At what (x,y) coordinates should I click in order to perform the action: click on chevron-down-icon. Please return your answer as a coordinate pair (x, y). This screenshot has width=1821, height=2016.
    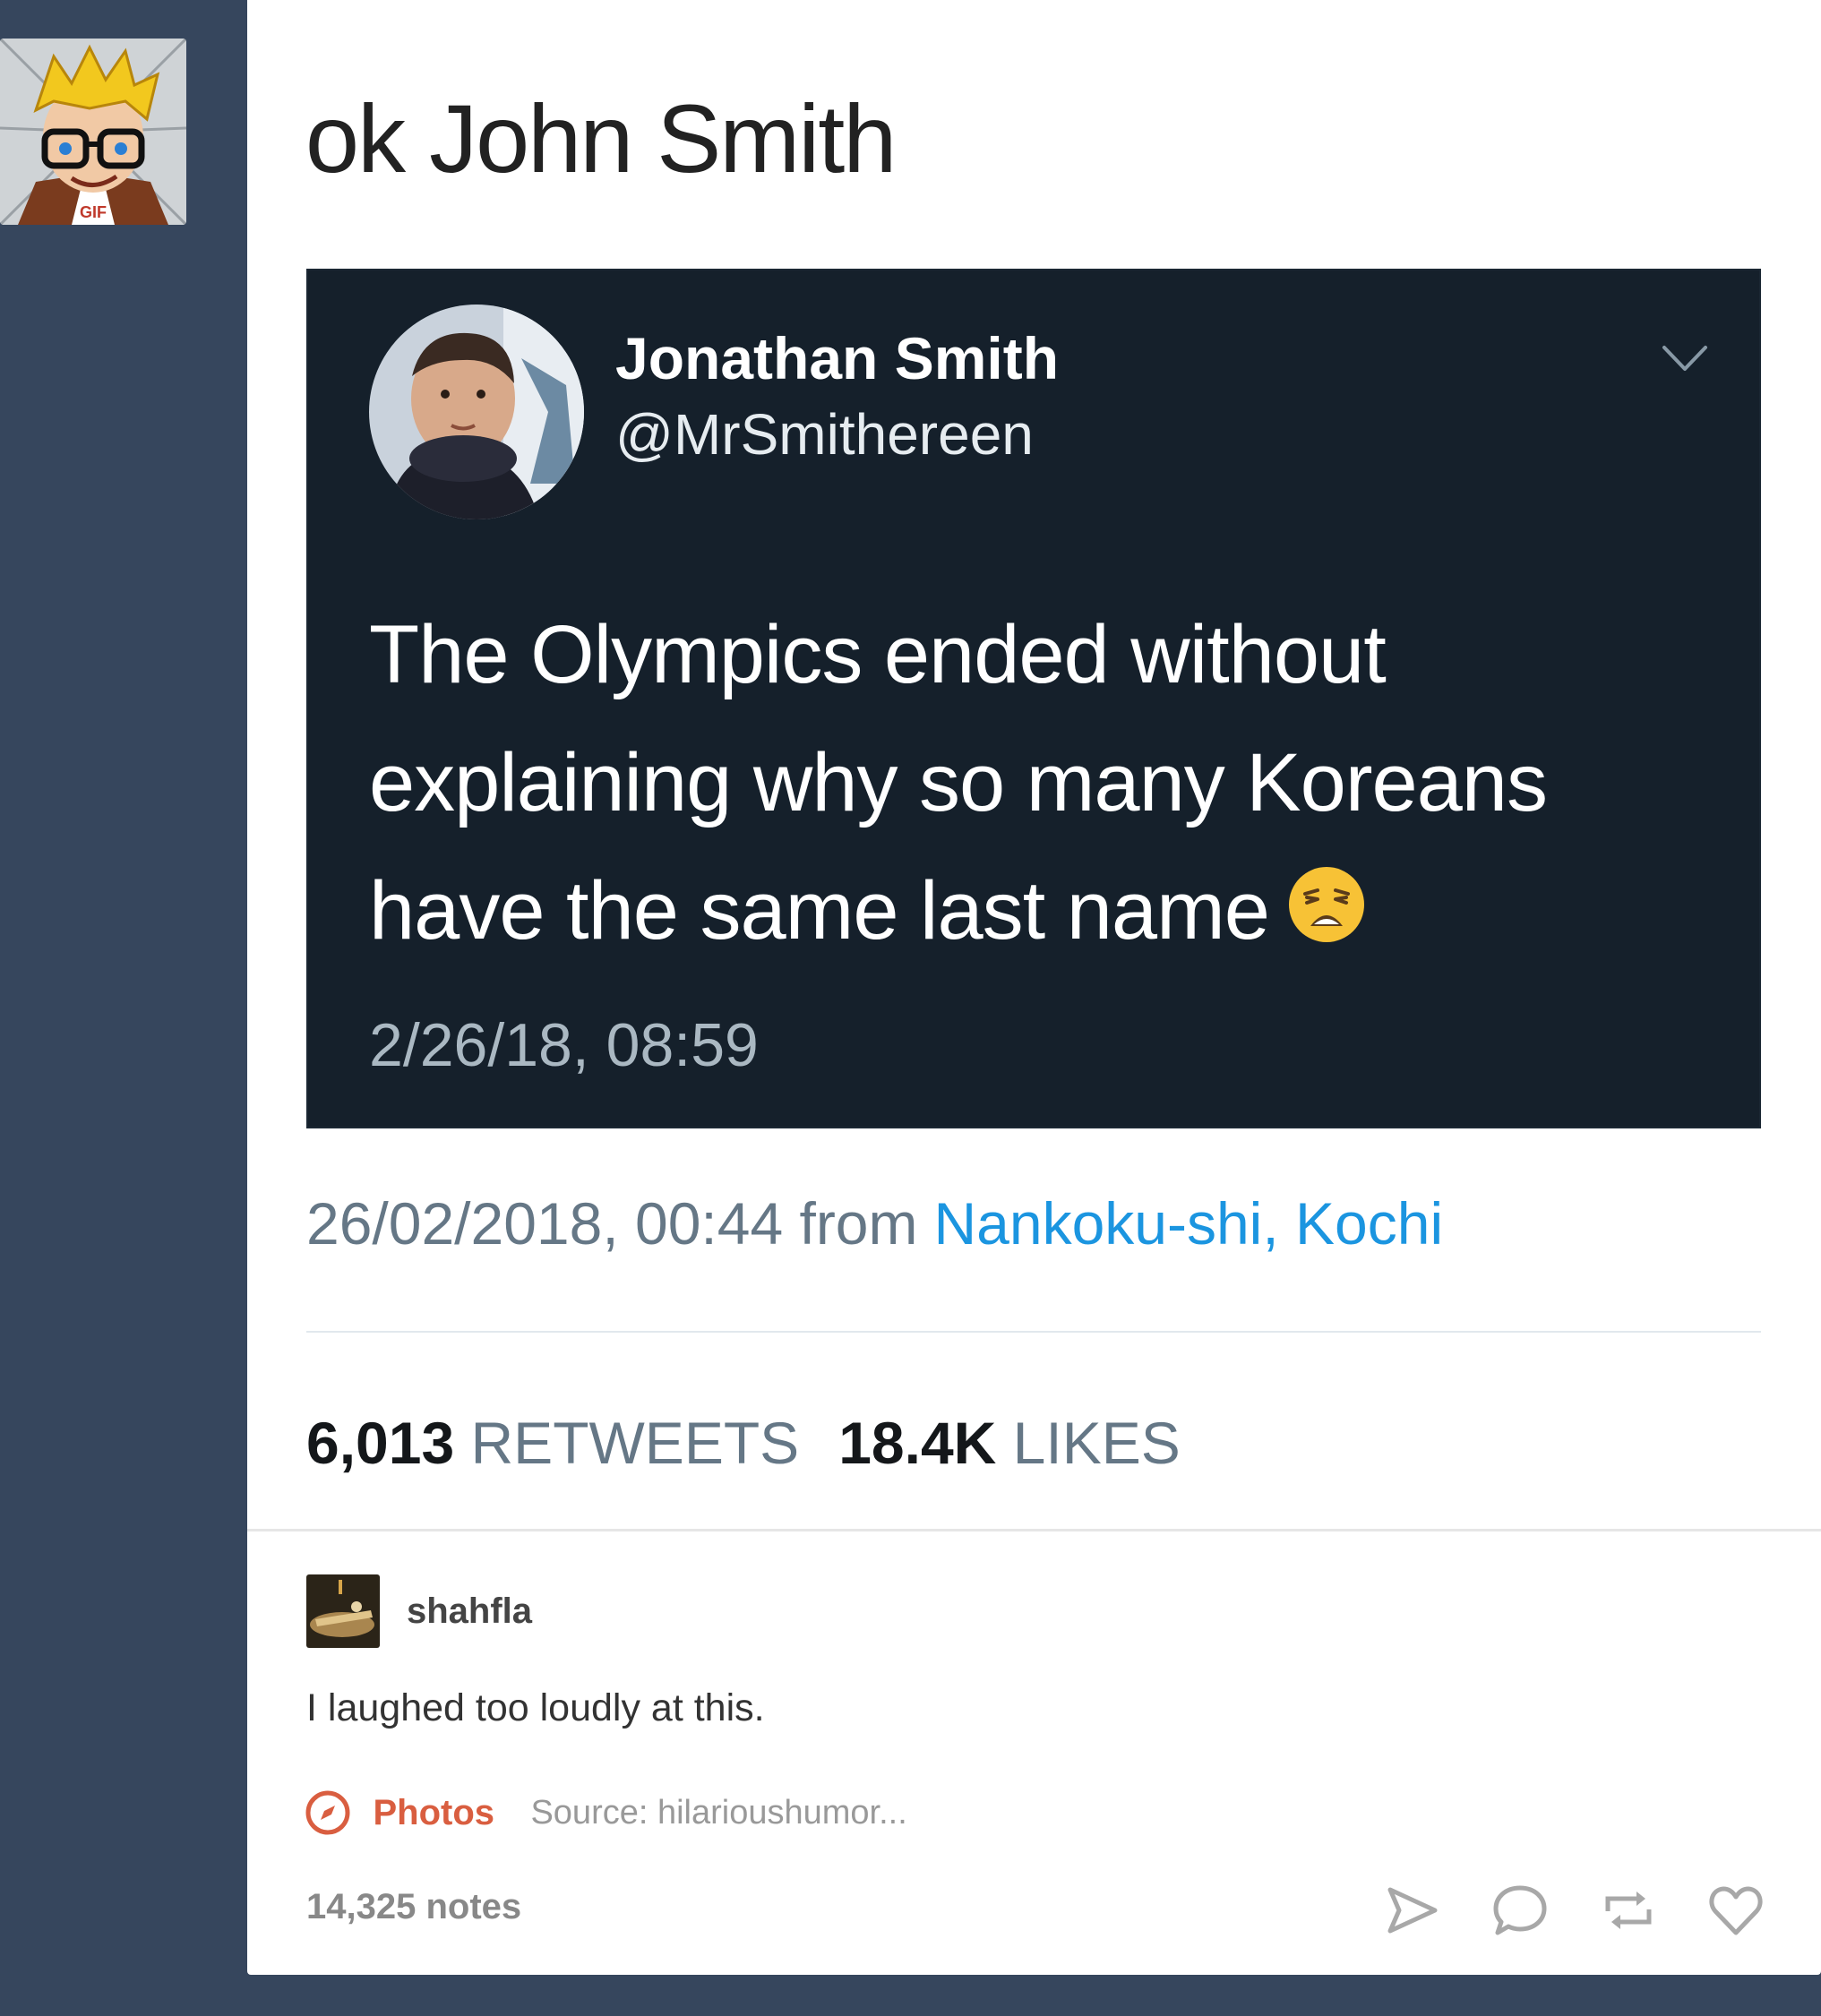
    Looking at the image, I should click on (1684, 358).